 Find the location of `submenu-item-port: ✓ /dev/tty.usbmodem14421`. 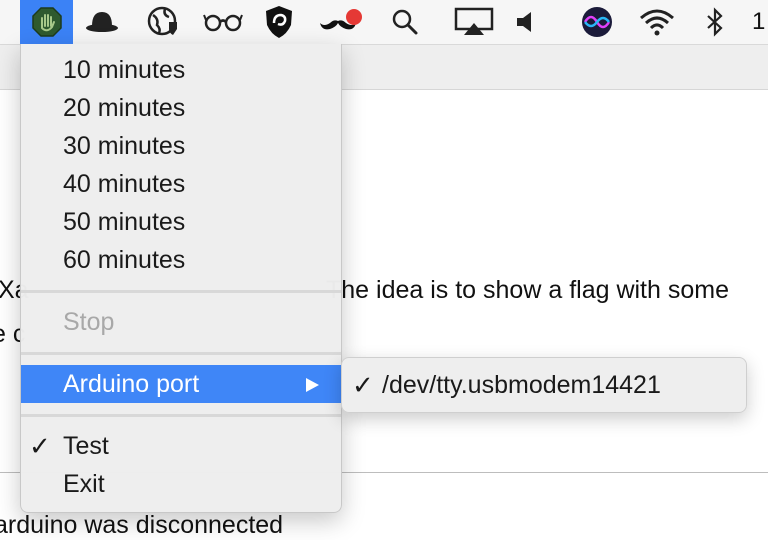

submenu-item-port: ✓ /dev/tty.usbmodem14421 is located at coordinates (544, 385).